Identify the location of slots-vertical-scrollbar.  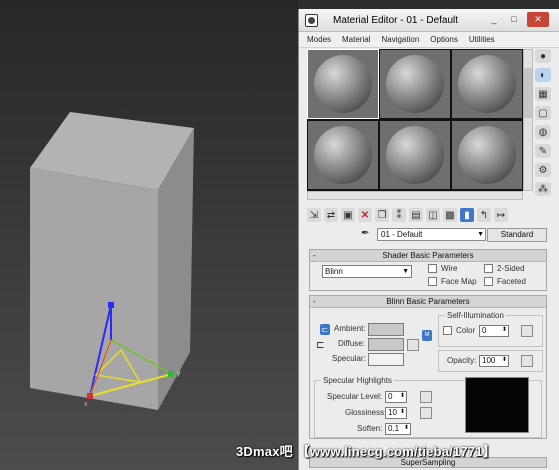
(528, 120).